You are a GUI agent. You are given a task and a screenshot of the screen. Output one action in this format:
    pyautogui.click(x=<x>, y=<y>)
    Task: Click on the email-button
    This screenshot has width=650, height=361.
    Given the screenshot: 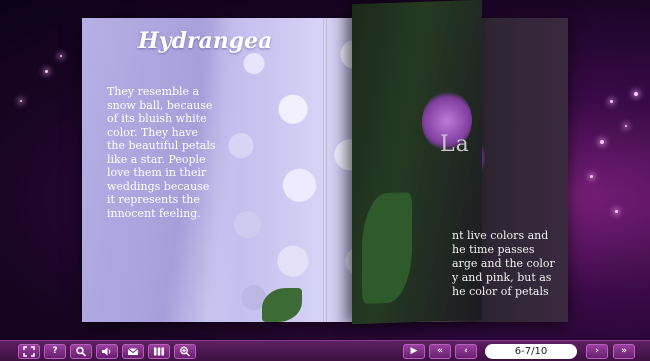 What is the action you would take?
    pyautogui.click(x=133, y=351)
    